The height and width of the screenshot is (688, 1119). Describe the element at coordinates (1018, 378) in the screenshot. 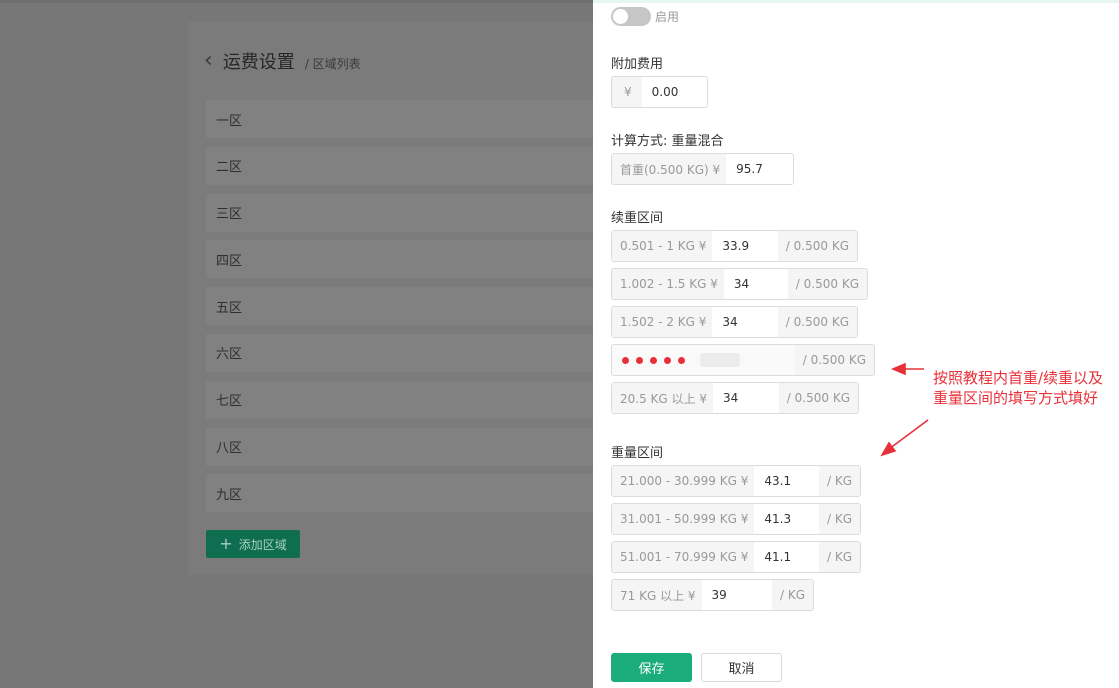

I see `annotation-line-1: 按照教程内首重/续重以及` at that location.